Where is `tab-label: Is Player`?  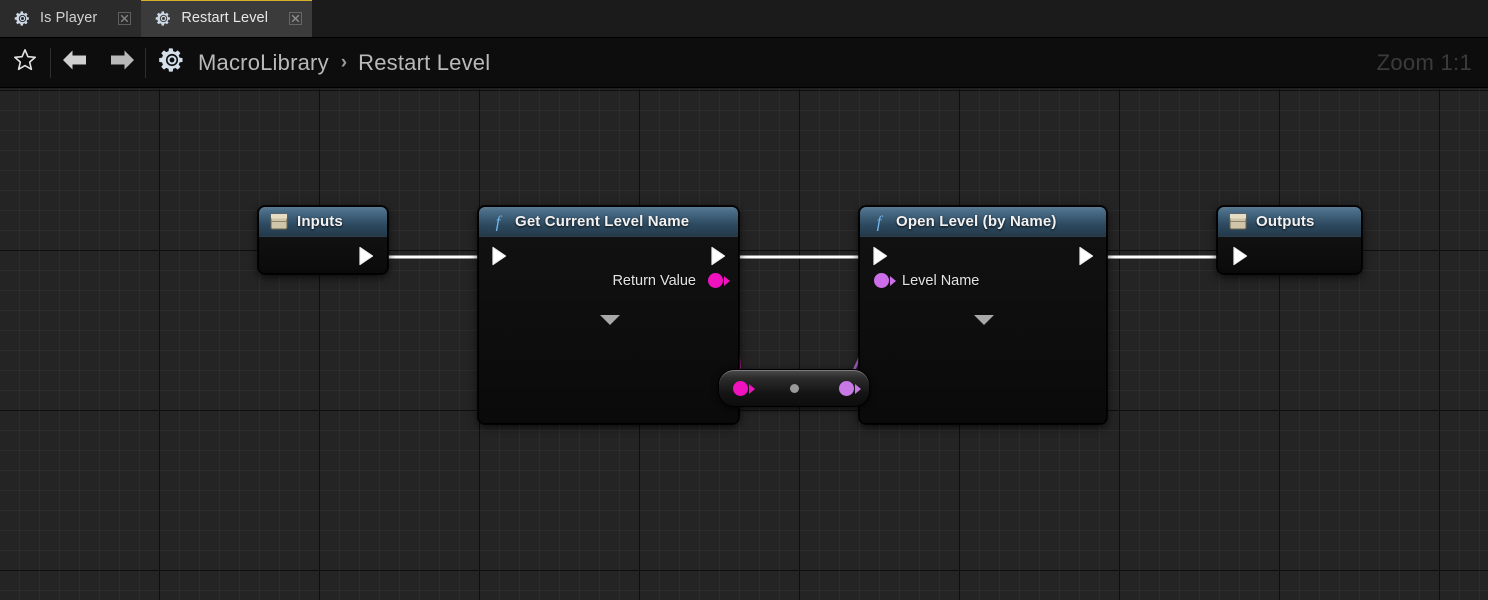
tab-label: Is Player is located at coordinates (69, 18).